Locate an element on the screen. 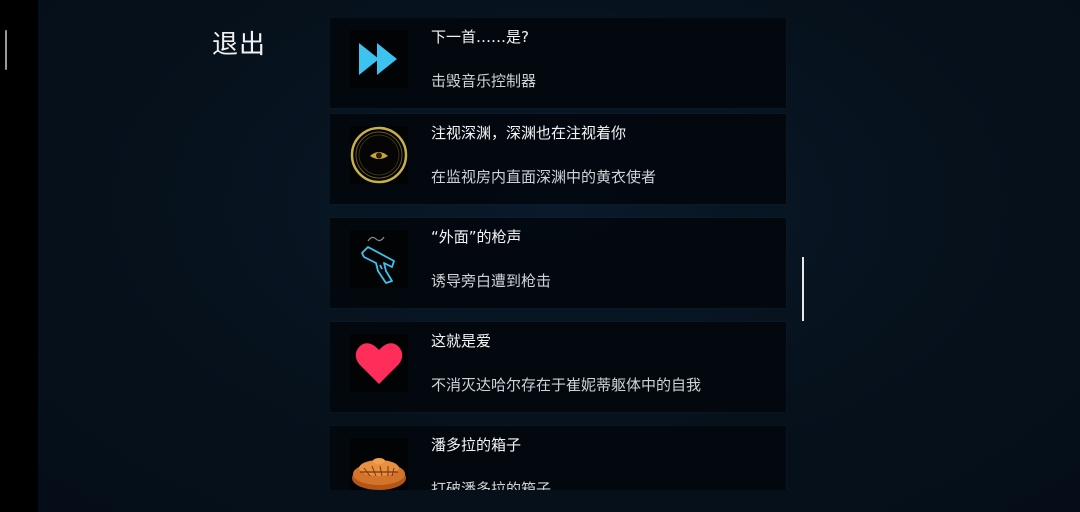  achievement-title: 潘多拉的箱子 is located at coordinates (476, 445).